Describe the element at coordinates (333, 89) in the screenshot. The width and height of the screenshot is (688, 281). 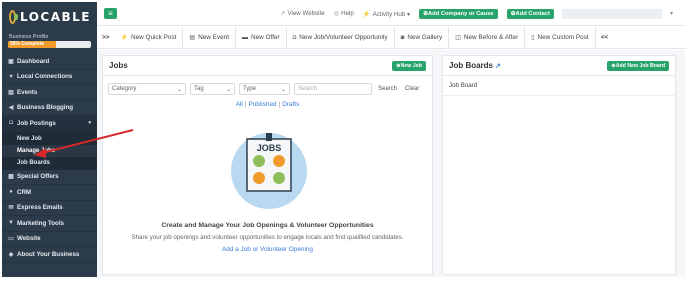
I see `search-input: Search` at that location.